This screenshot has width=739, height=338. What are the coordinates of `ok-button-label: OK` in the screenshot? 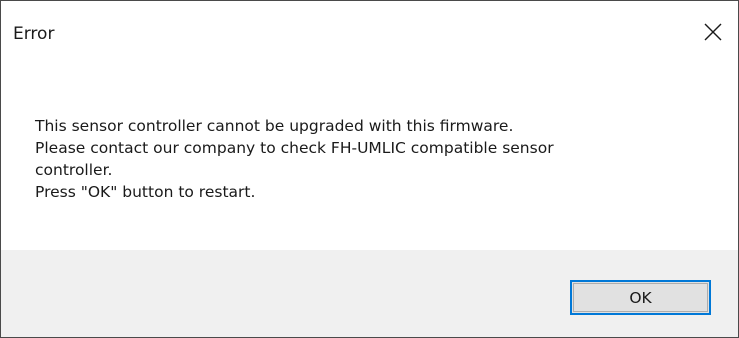 It's located at (640, 297).